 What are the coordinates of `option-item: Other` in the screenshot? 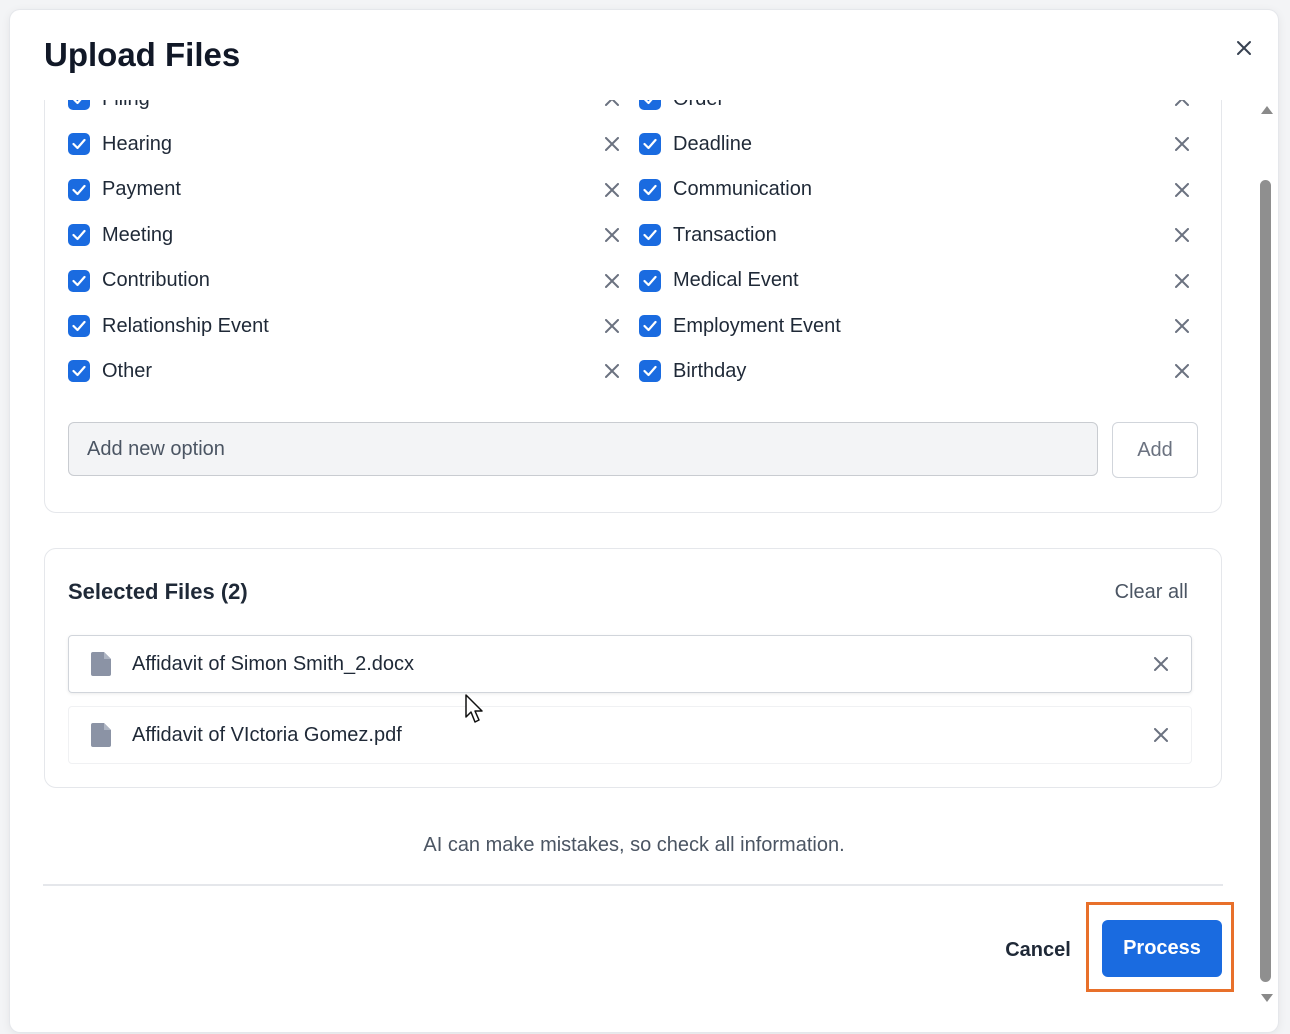 It's located at (110, 371).